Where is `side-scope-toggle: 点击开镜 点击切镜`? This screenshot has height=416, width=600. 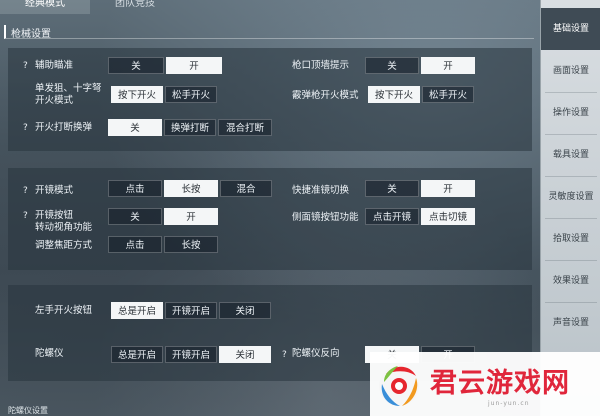 side-scope-toggle: 点击开镜 点击切镜 is located at coordinates (421, 216).